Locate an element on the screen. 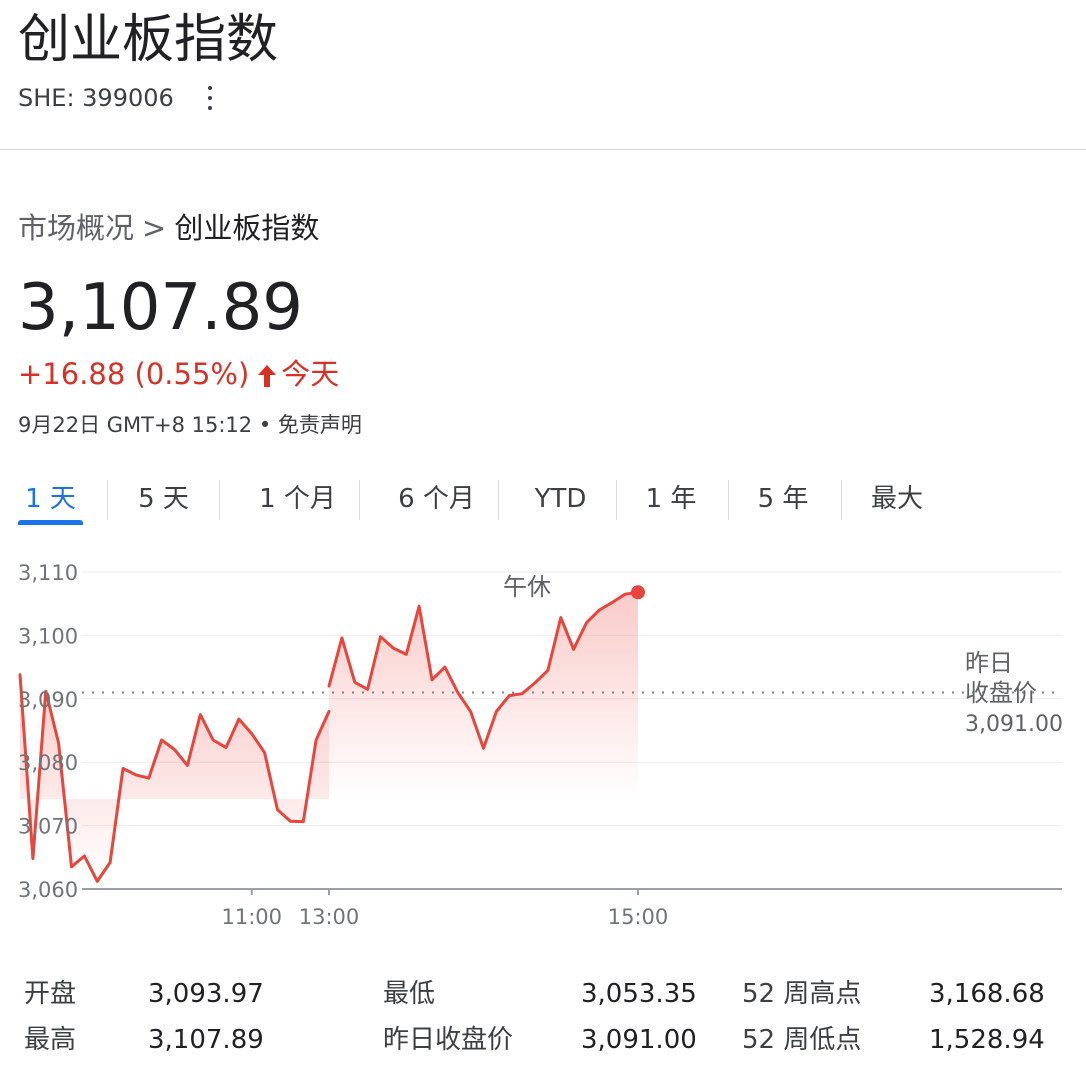 The width and height of the screenshot is (1086, 1074). stat-value-prev-close: 3,091.00 is located at coordinates (639, 1040).